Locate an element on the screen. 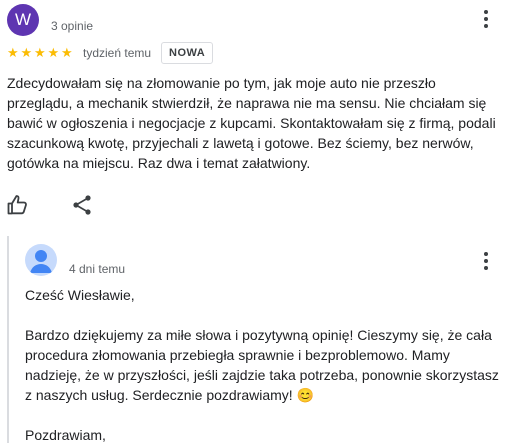 The image size is (506, 445). star-rating: ★ ★ ★ ★ ★ is located at coordinates (41, 53).